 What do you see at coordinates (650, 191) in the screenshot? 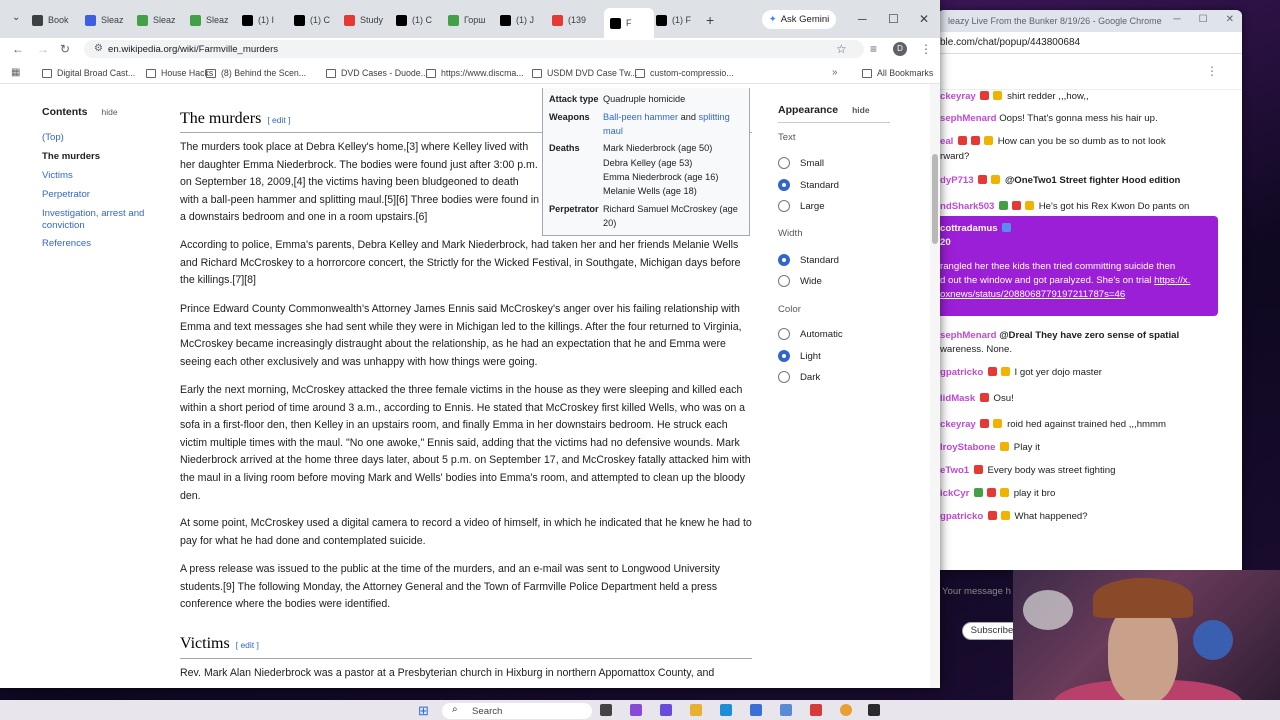
I see `infobox-value: Melanie Wells (age 18)` at bounding box center [650, 191].